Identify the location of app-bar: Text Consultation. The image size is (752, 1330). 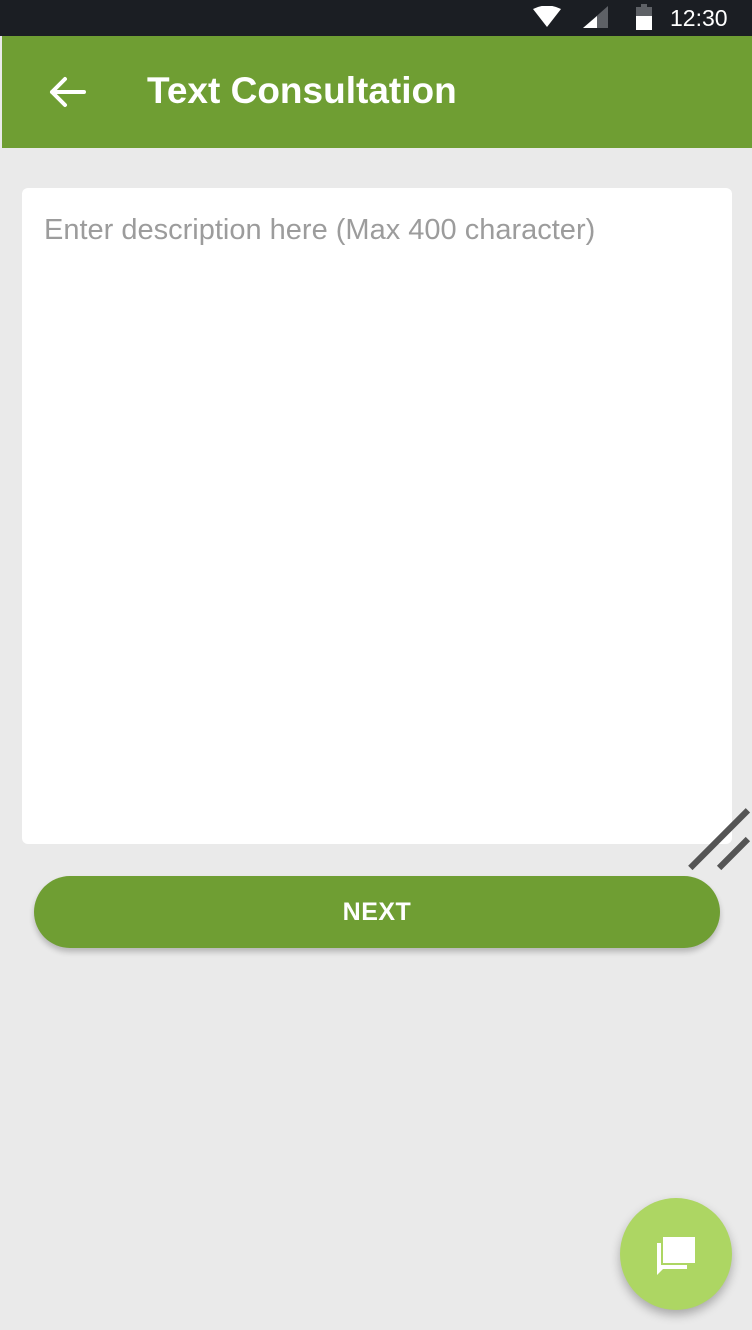
(377, 92).